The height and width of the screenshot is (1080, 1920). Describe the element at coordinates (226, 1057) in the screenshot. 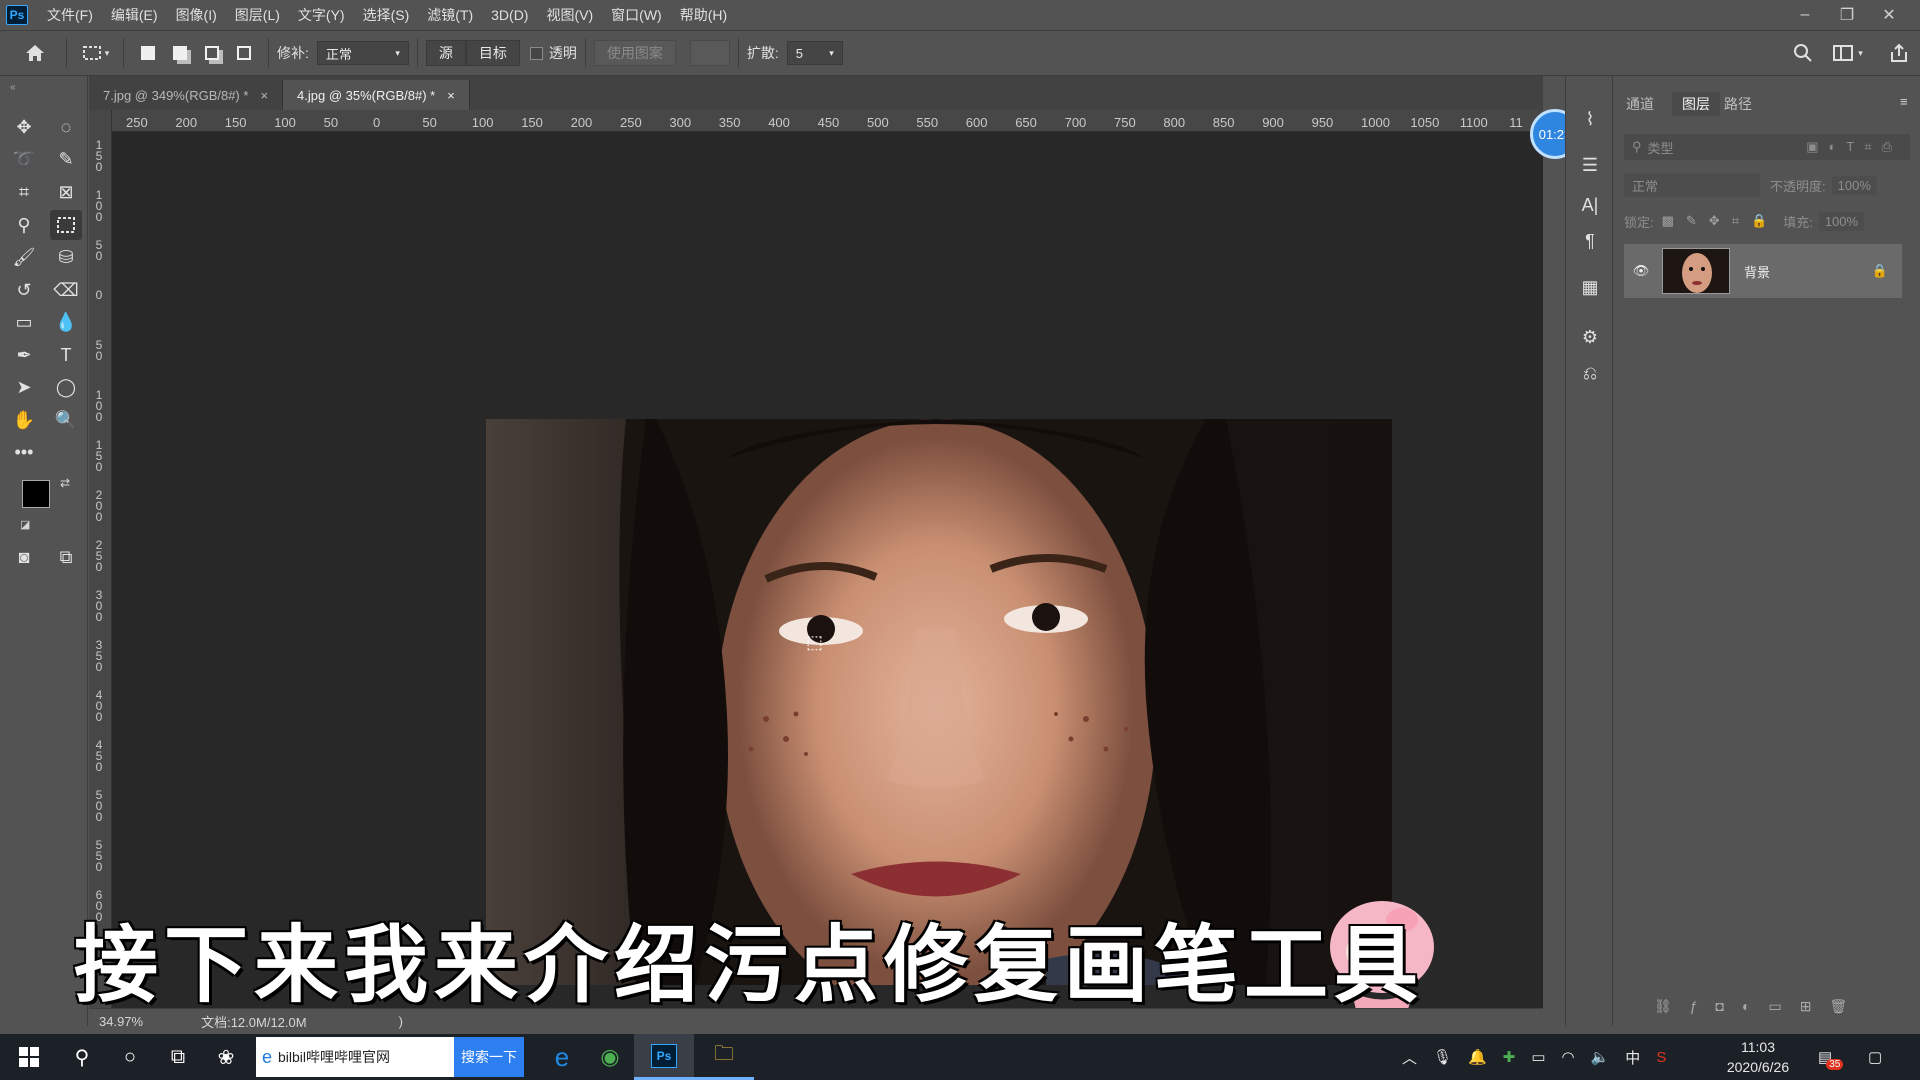

I see `app-icon: ❀` at that location.